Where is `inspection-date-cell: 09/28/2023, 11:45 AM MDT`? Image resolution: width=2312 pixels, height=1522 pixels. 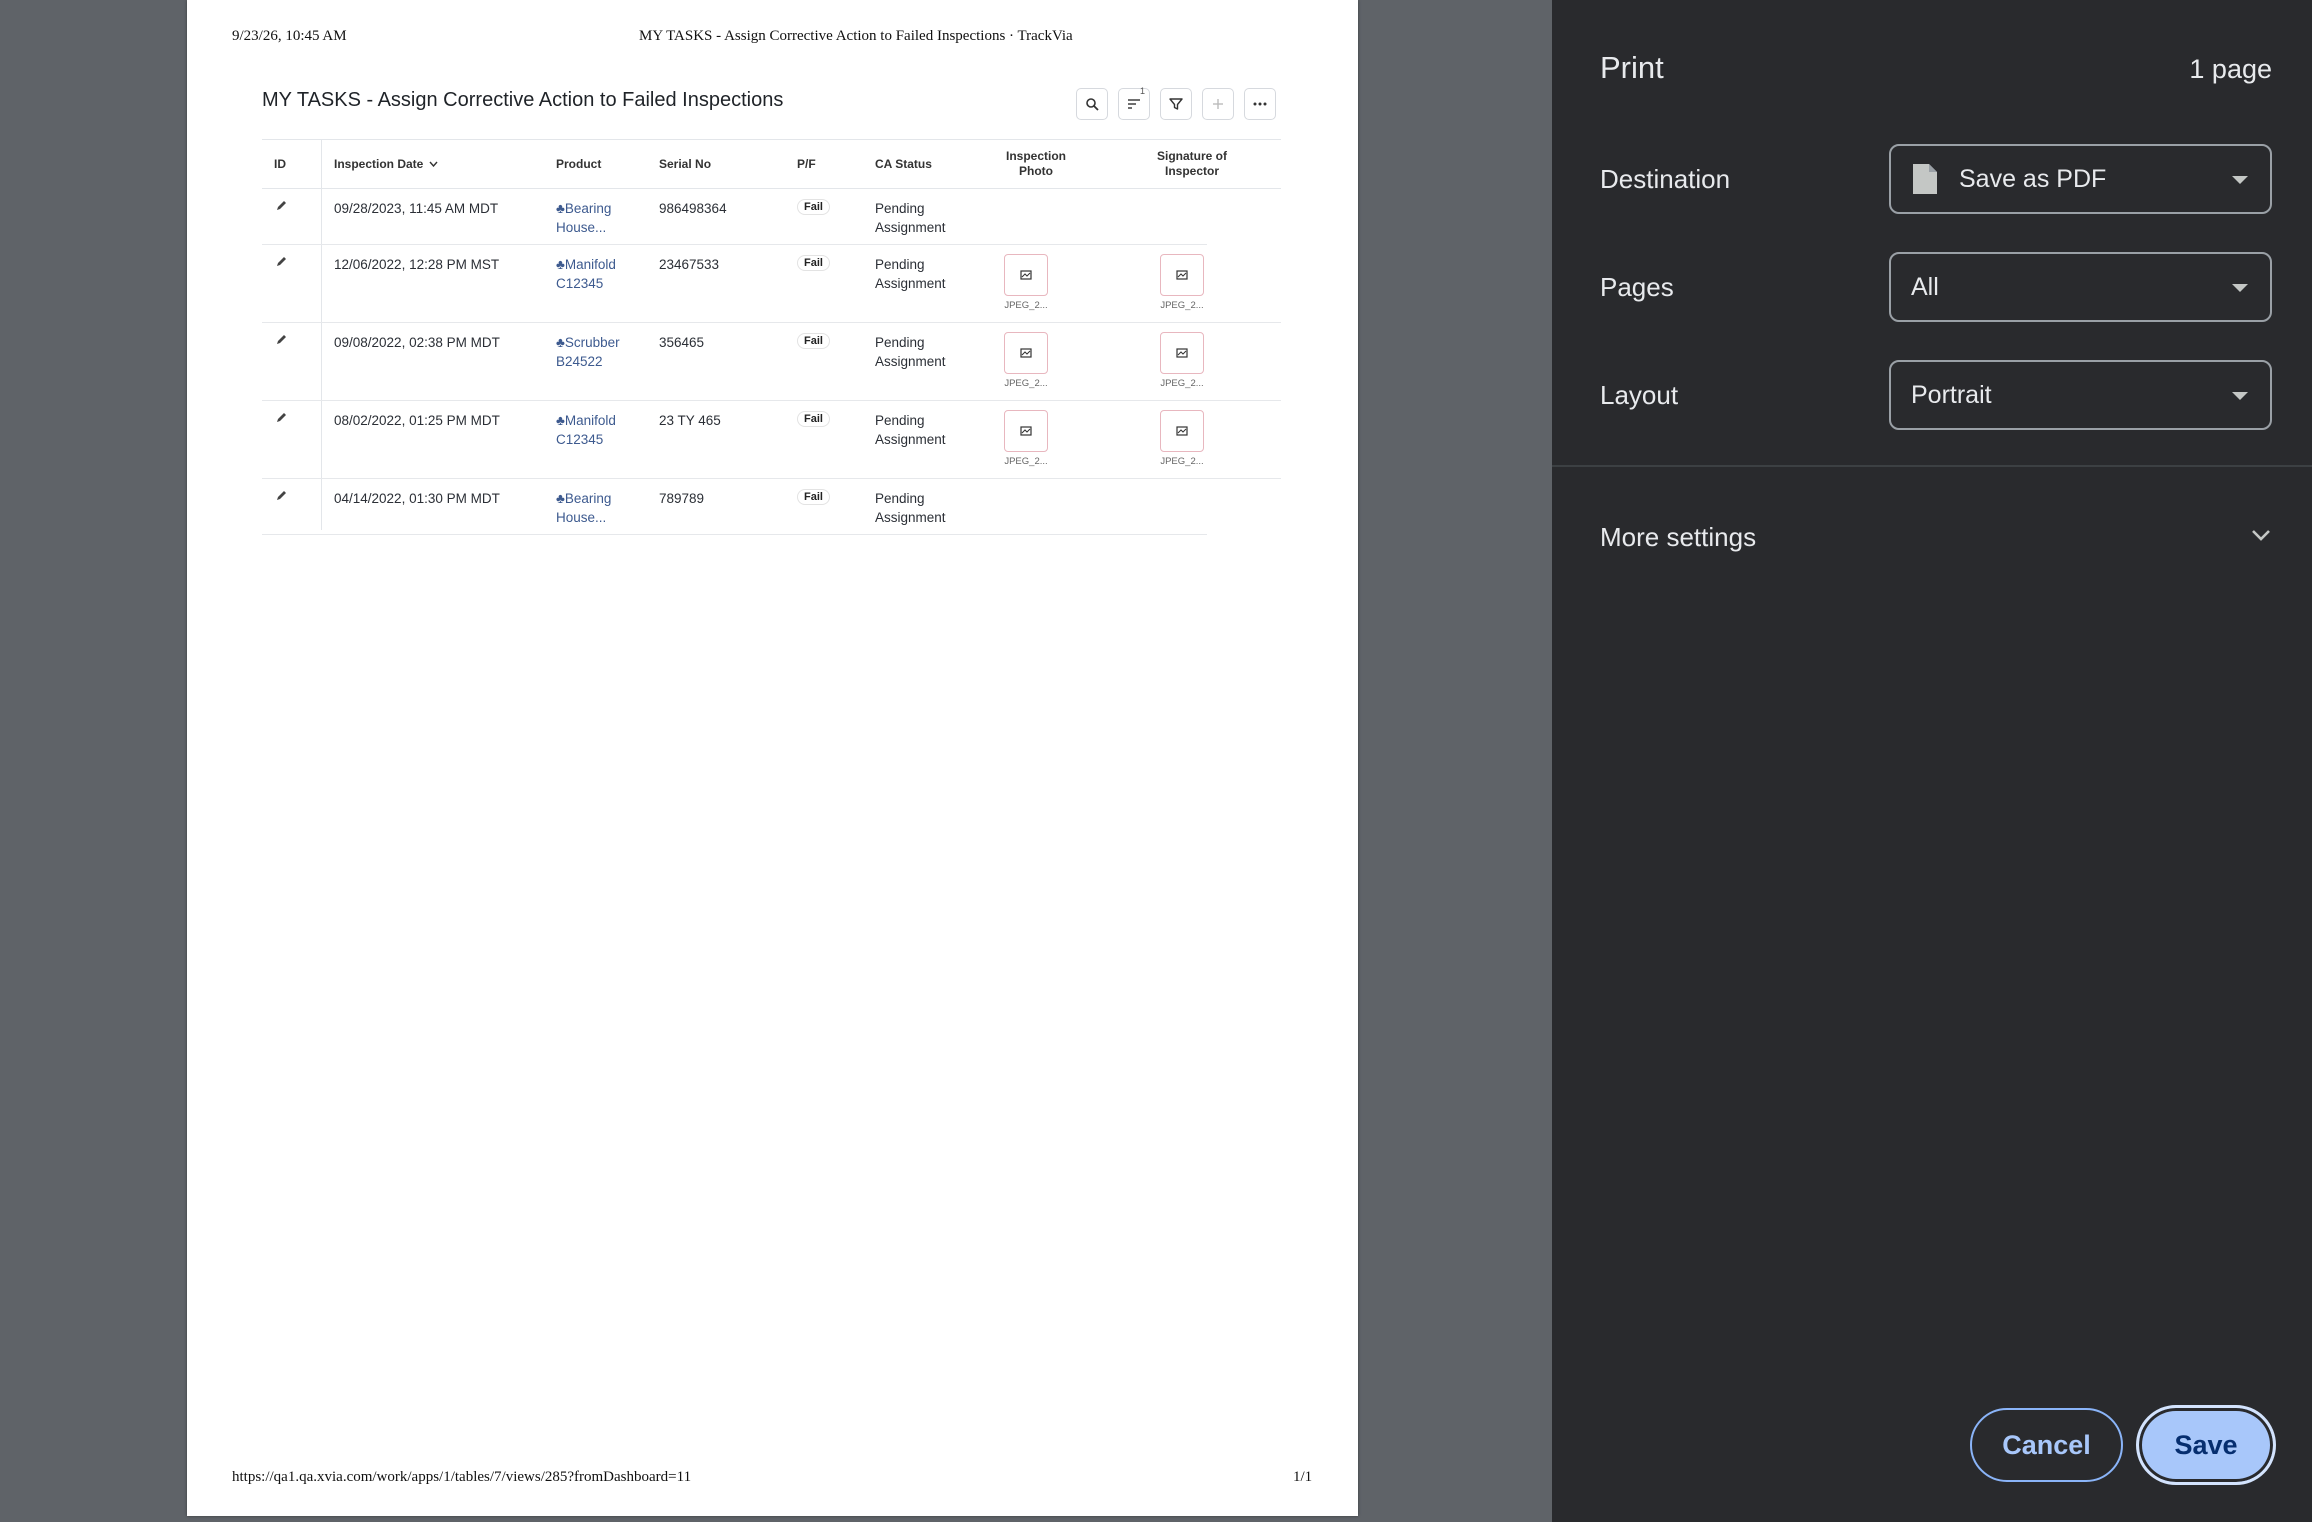
inspection-date-cell: 09/28/2023, 11:45 AM MDT is located at coordinates (416, 208).